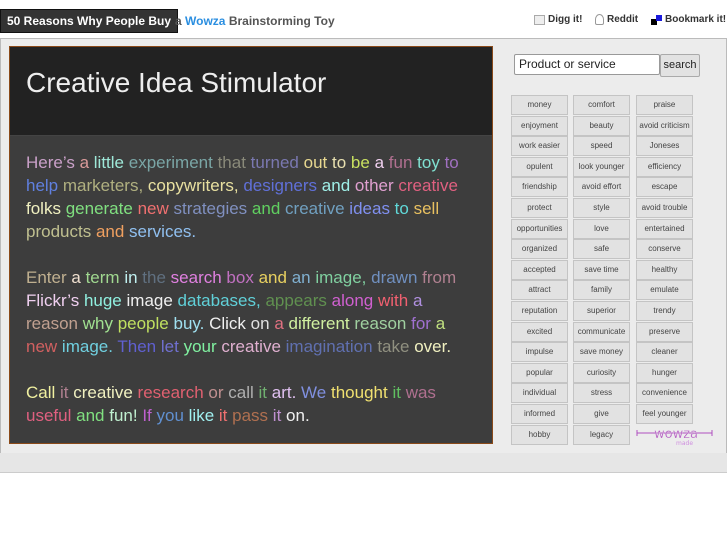 The width and height of the screenshot is (727, 545). Describe the element at coordinates (451, 162) in the screenshot. I see `word: to` at that location.